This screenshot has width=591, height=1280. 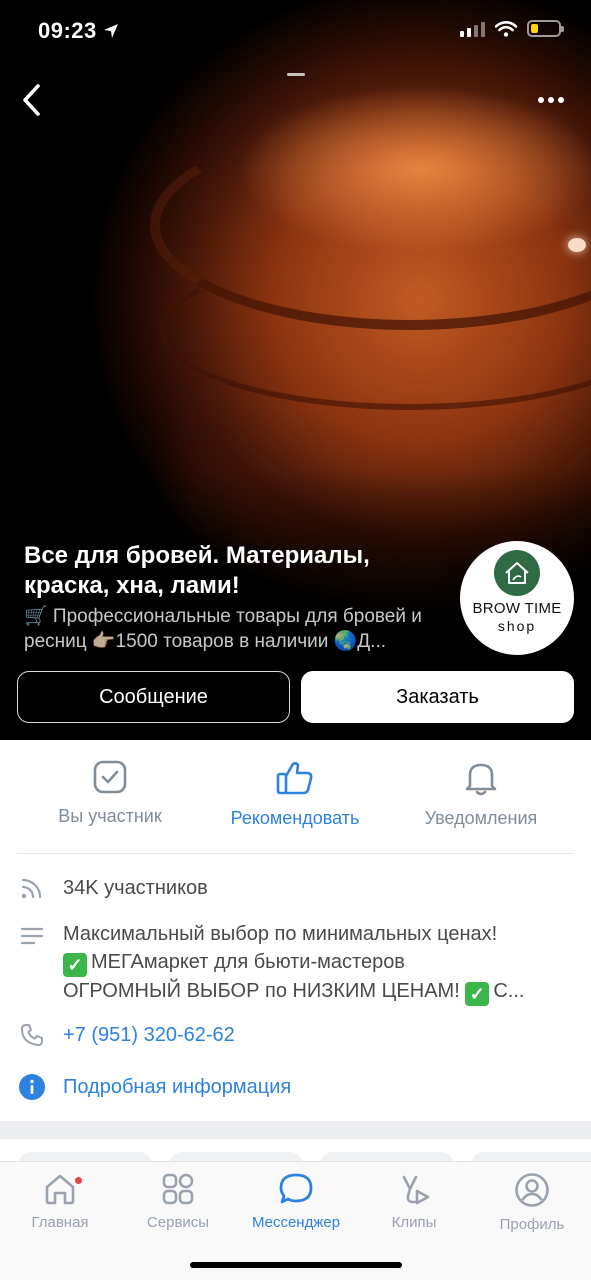 What do you see at coordinates (78, 1180) in the screenshot?
I see `notification-dot` at bounding box center [78, 1180].